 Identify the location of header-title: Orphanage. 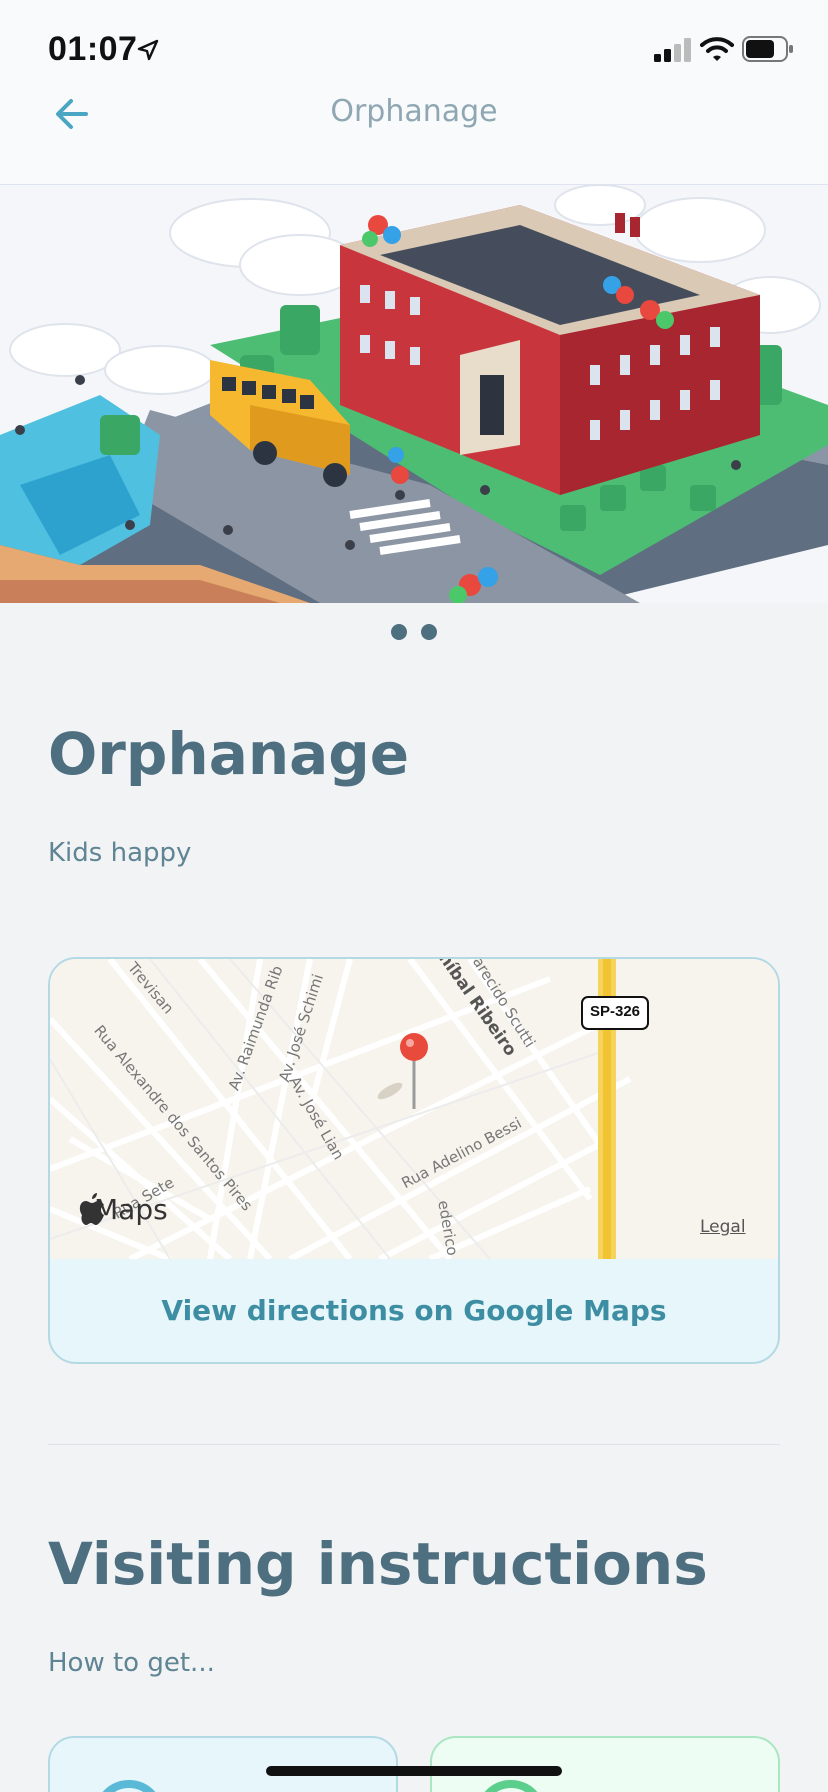
(414, 111).